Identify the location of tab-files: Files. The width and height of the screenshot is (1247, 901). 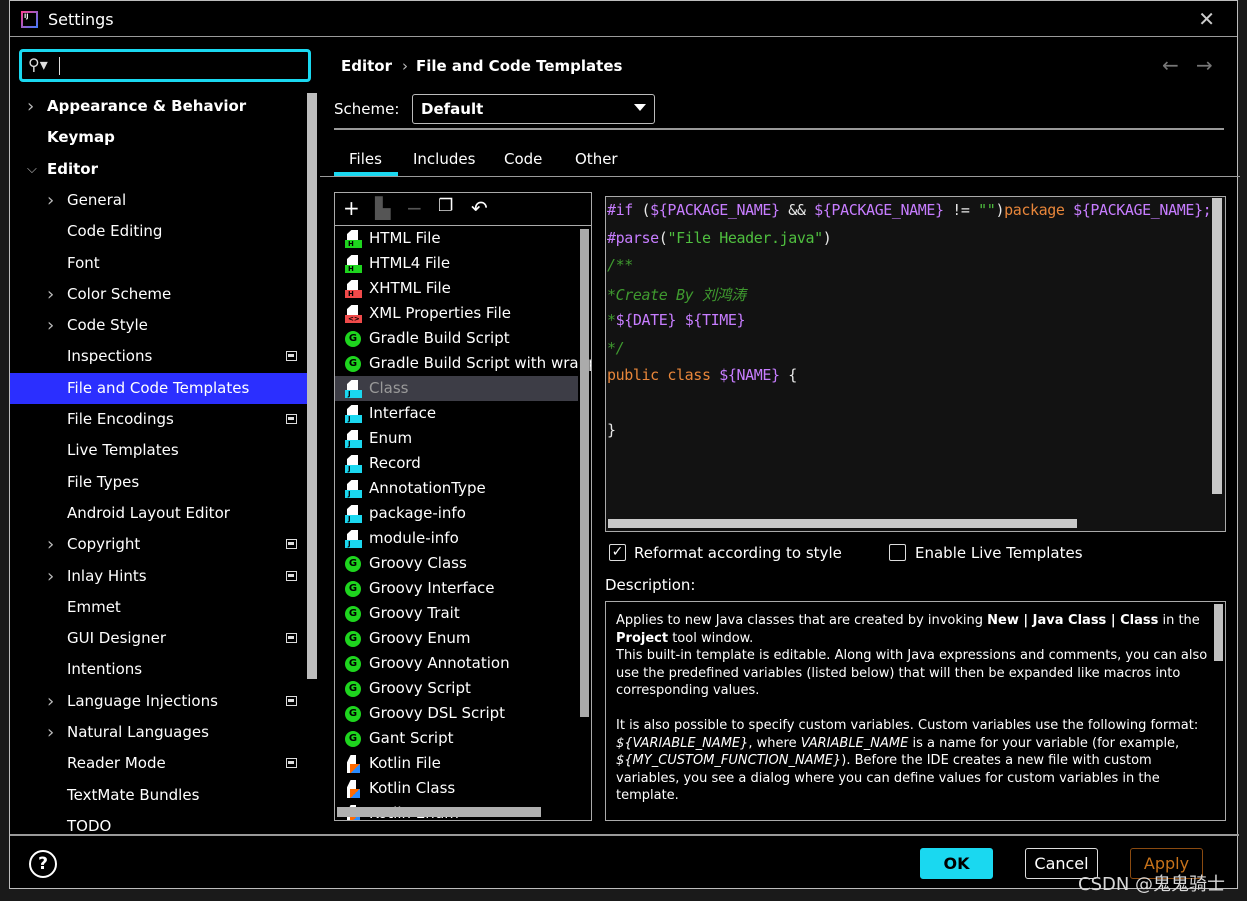
(365, 159).